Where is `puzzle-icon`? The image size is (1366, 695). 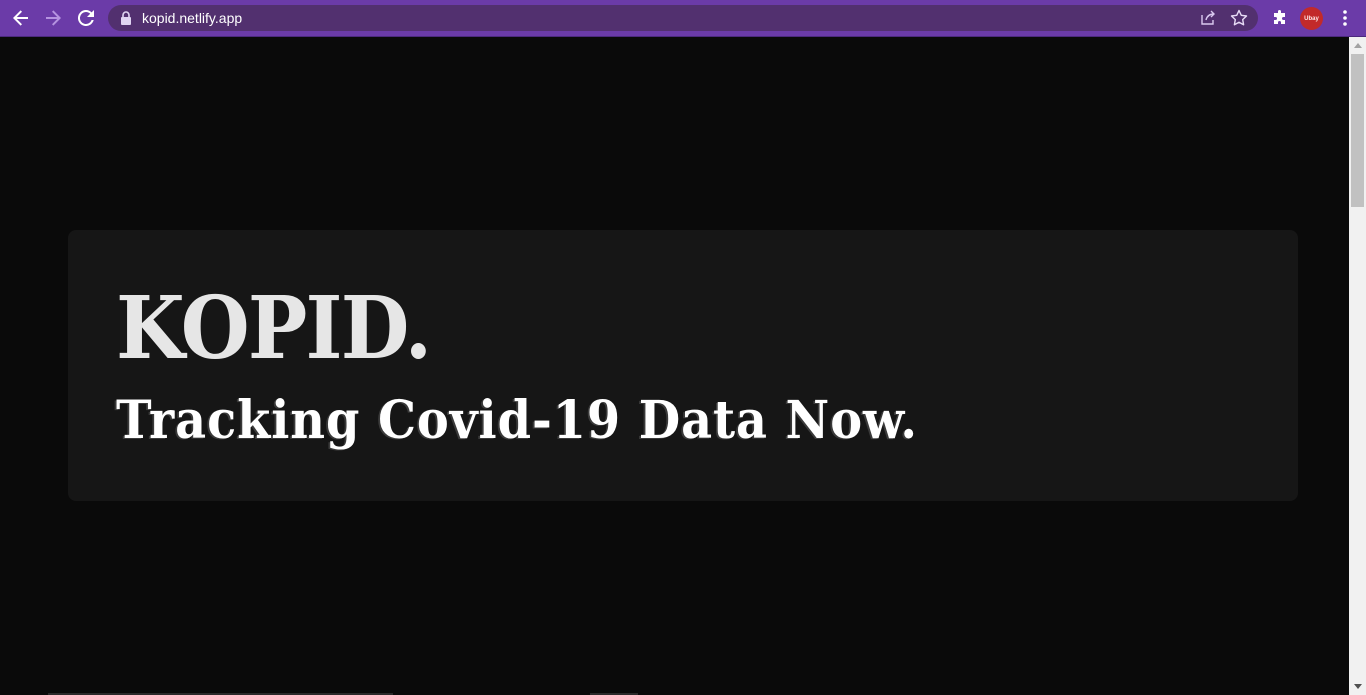 puzzle-icon is located at coordinates (1279, 17).